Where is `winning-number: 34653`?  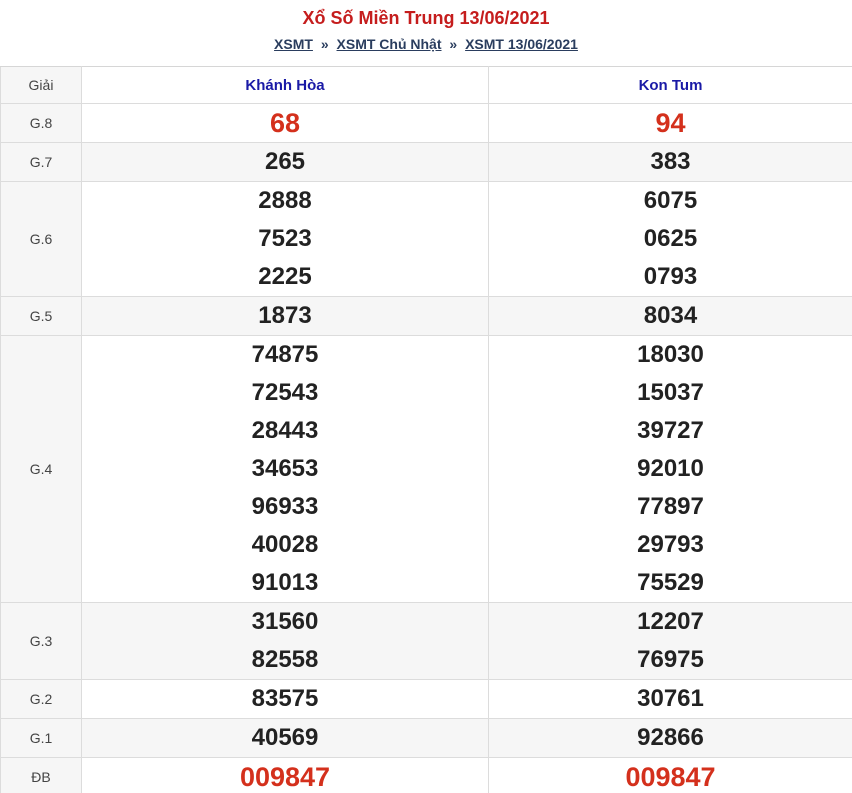
winning-number: 34653 is located at coordinates (285, 468).